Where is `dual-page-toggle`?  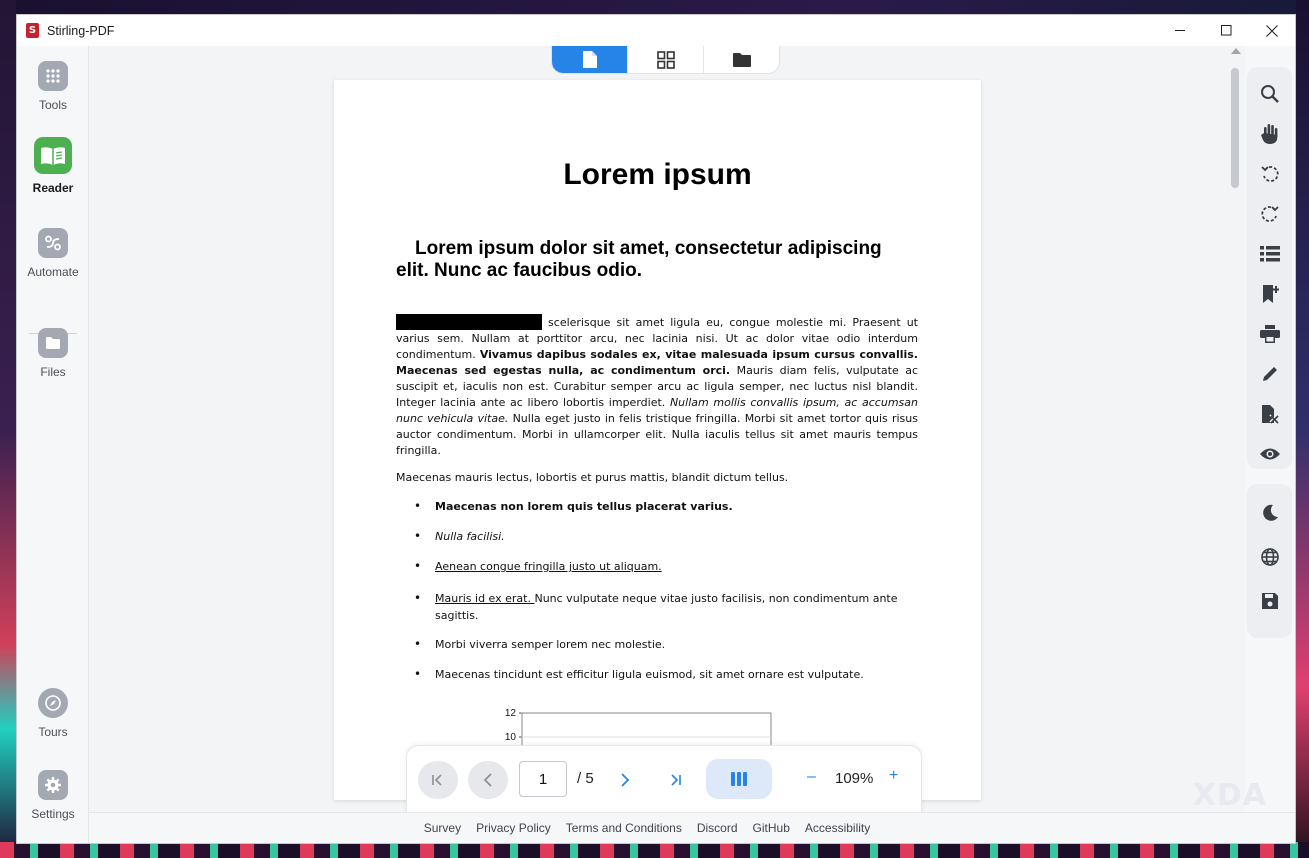 dual-page-toggle is located at coordinates (739, 779).